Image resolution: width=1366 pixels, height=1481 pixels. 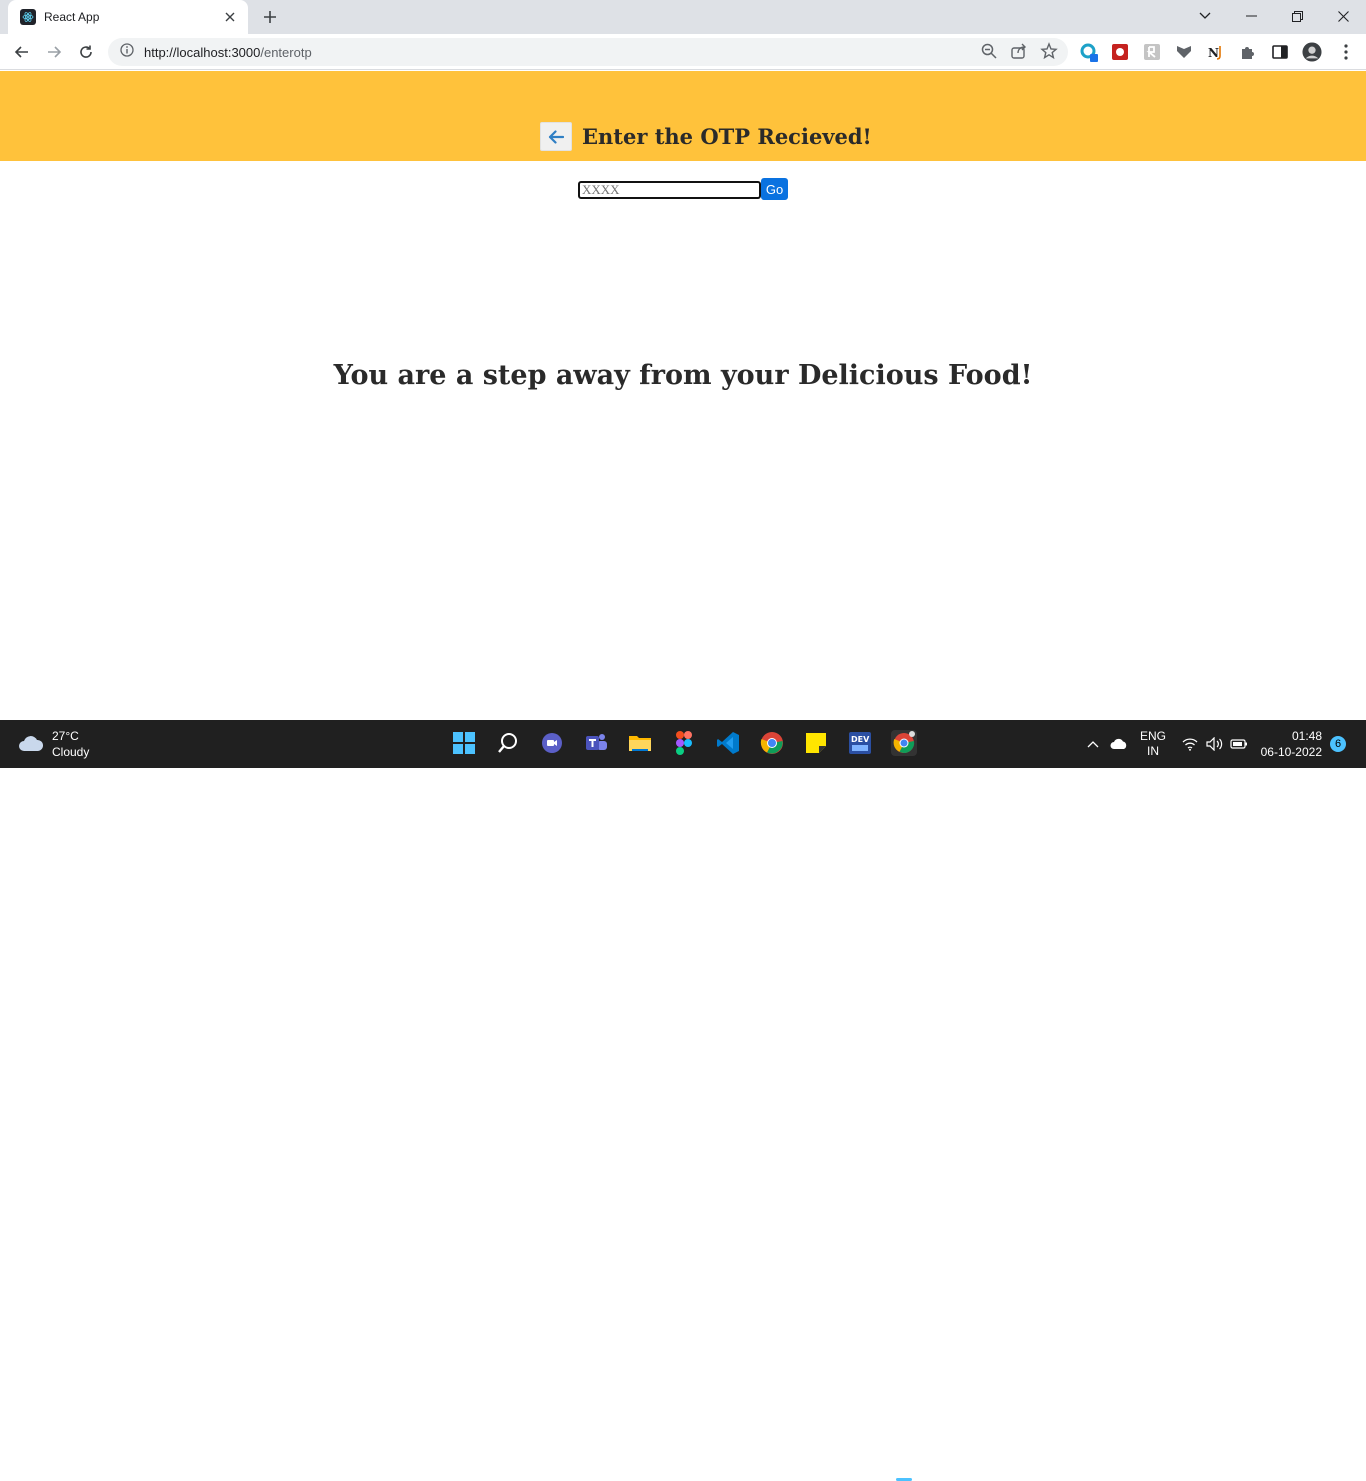 What do you see at coordinates (1152, 52) in the screenshot?
I see `extension-gray-icon` at bounding box center [1152, 52].